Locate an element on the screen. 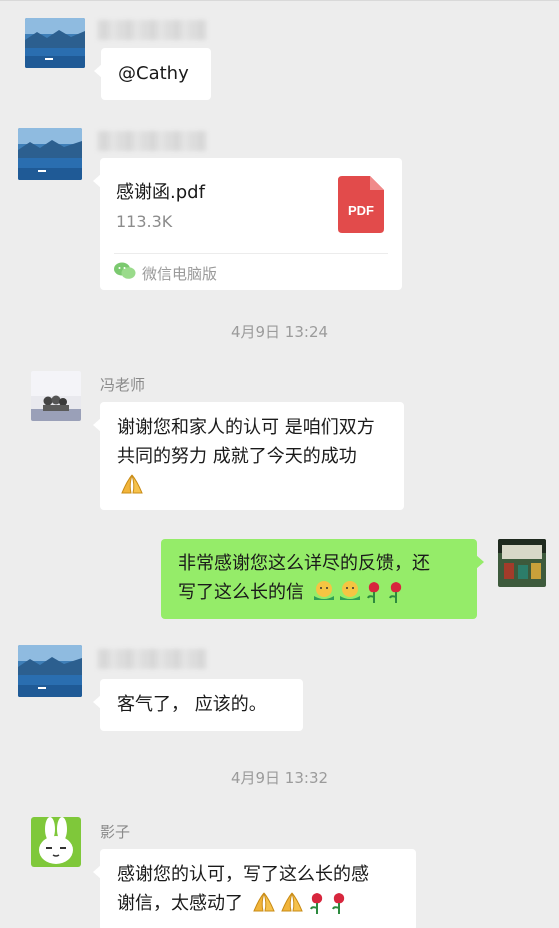 The image size is (559, 928). wechat-icon is located at coordinates (125, 273).